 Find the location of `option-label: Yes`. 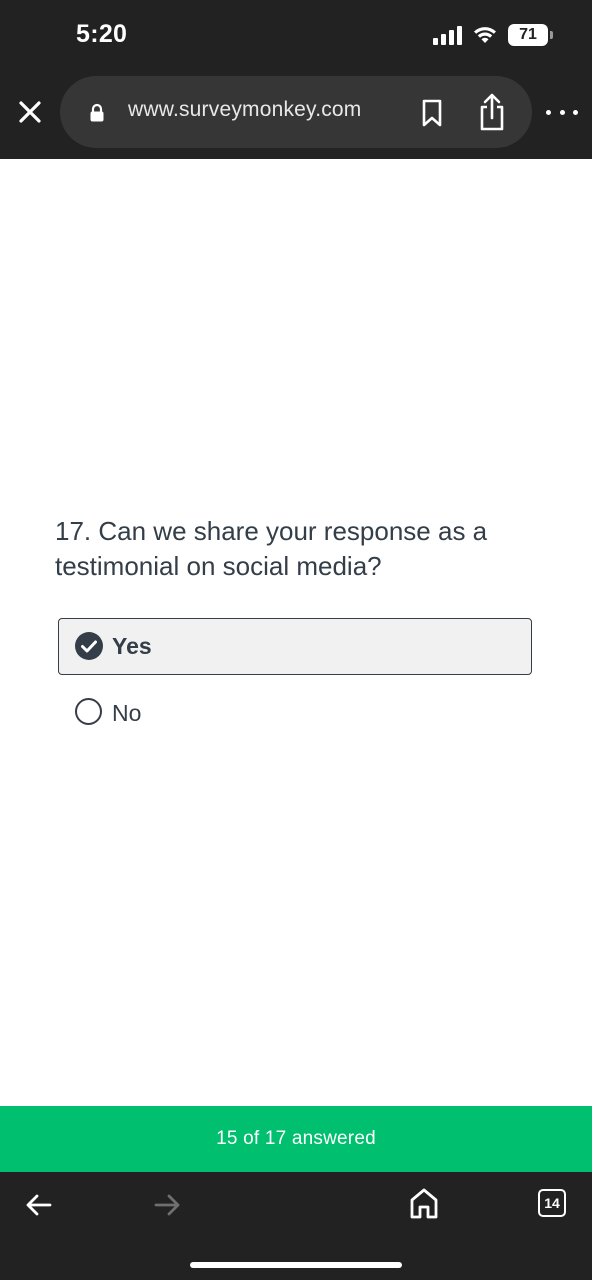

option-label: Yes is located at coordinates (132, 646).